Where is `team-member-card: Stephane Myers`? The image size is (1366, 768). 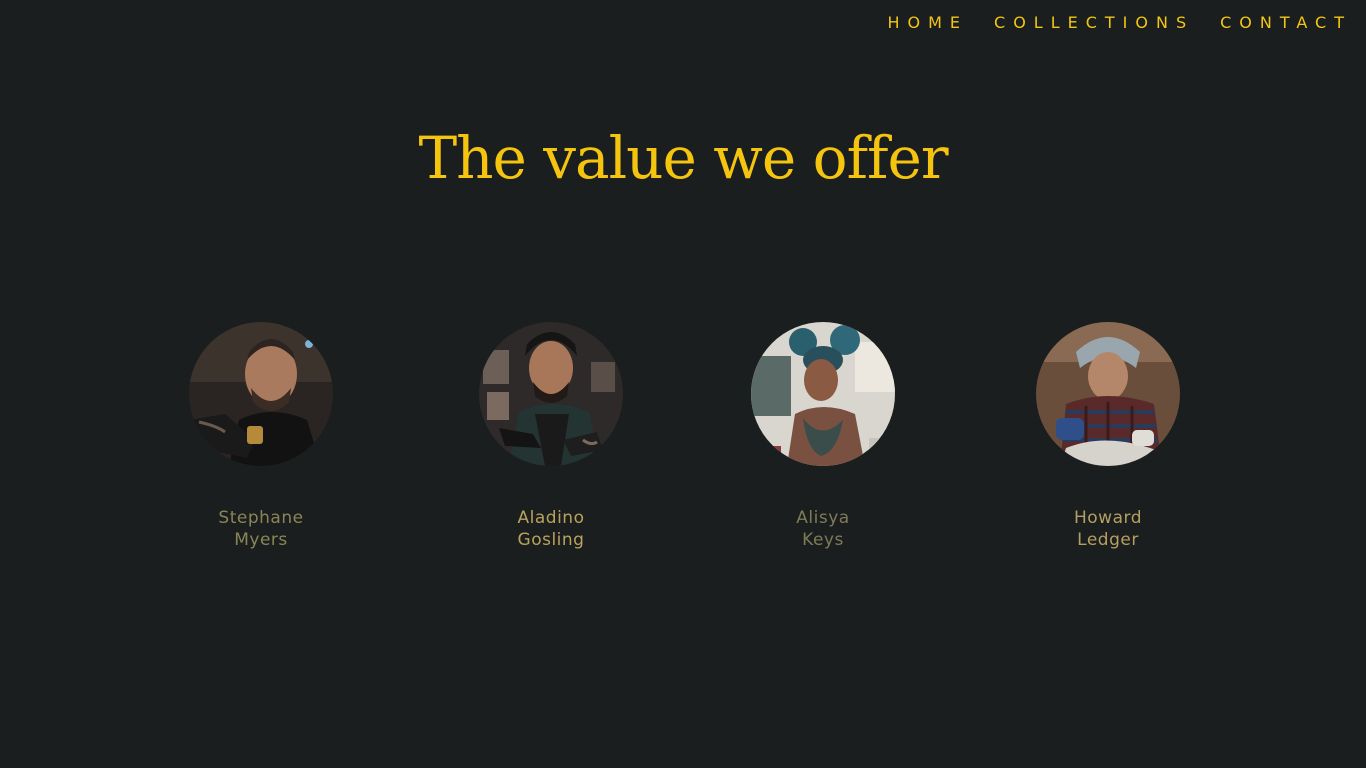 team-member-card: Stephane Myers is located at coordinates (261, 436).